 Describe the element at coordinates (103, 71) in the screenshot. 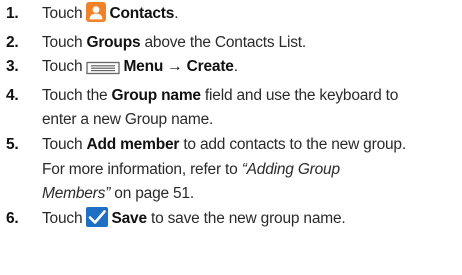

I see `menu-key-icon` at that location.